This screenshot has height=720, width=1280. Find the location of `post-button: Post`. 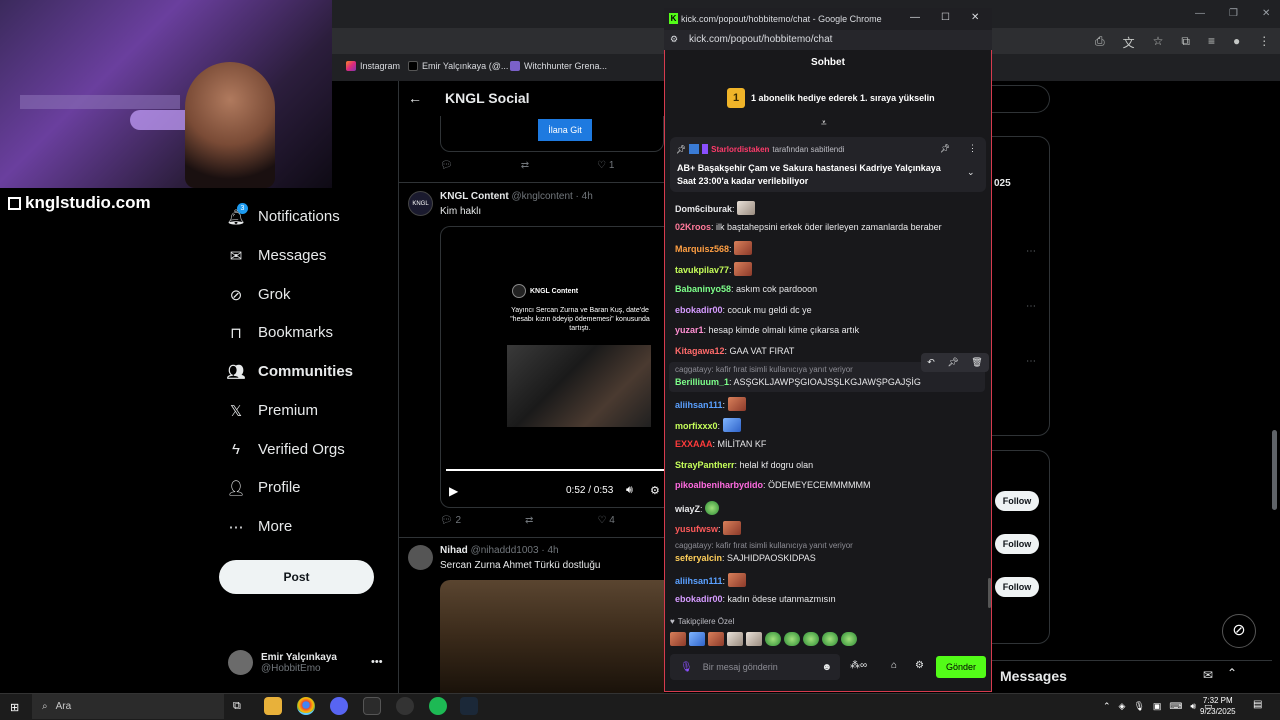

post-button: Post is located at coordinates (296, 577).